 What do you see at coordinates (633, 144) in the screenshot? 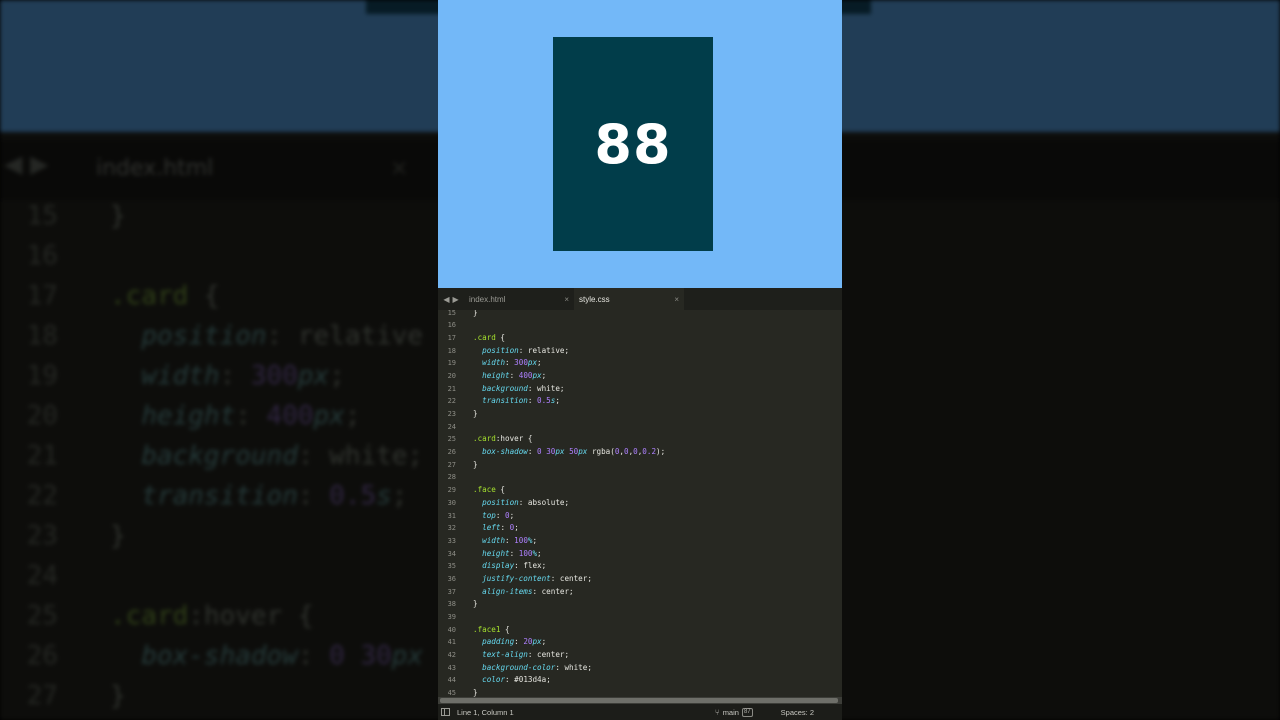
I see `card: 88` at bounding box center [633, 144].